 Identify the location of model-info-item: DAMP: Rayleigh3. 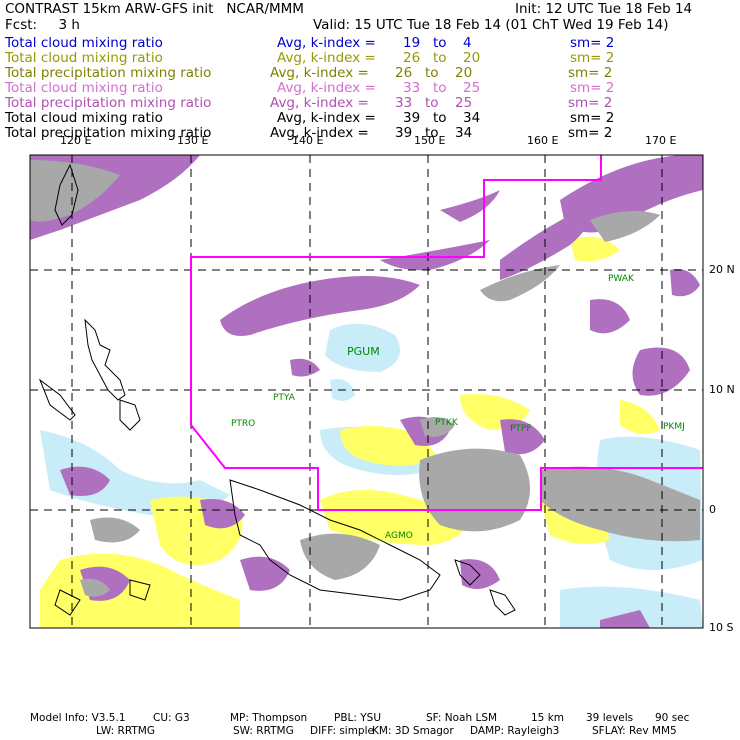
(515, 731).